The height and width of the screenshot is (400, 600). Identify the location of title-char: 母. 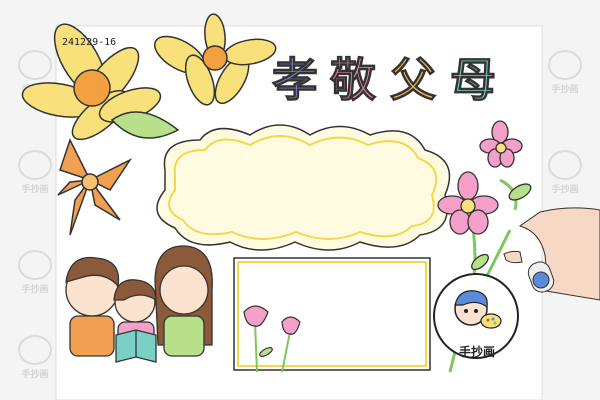
(473, 80).